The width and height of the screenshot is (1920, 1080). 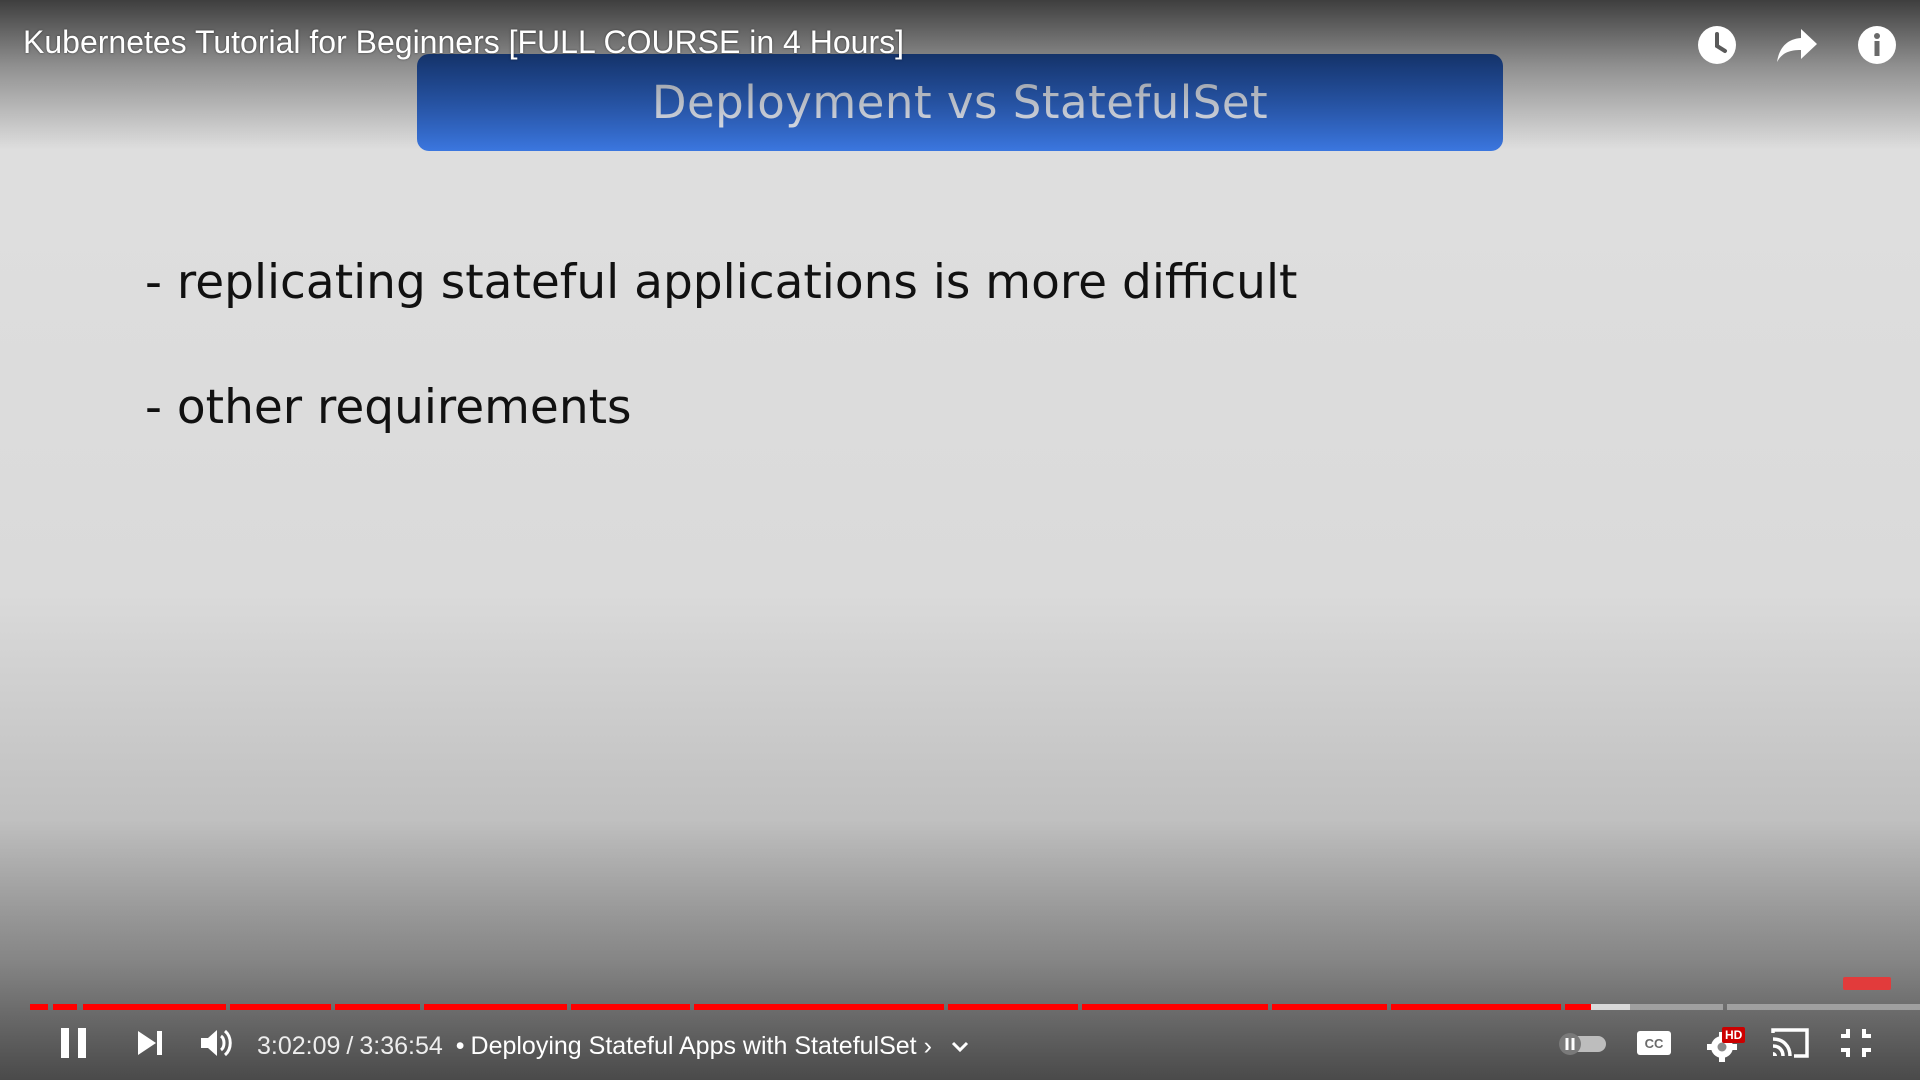 I want to click on watch-later-icon, so click(x=1717, y=45).